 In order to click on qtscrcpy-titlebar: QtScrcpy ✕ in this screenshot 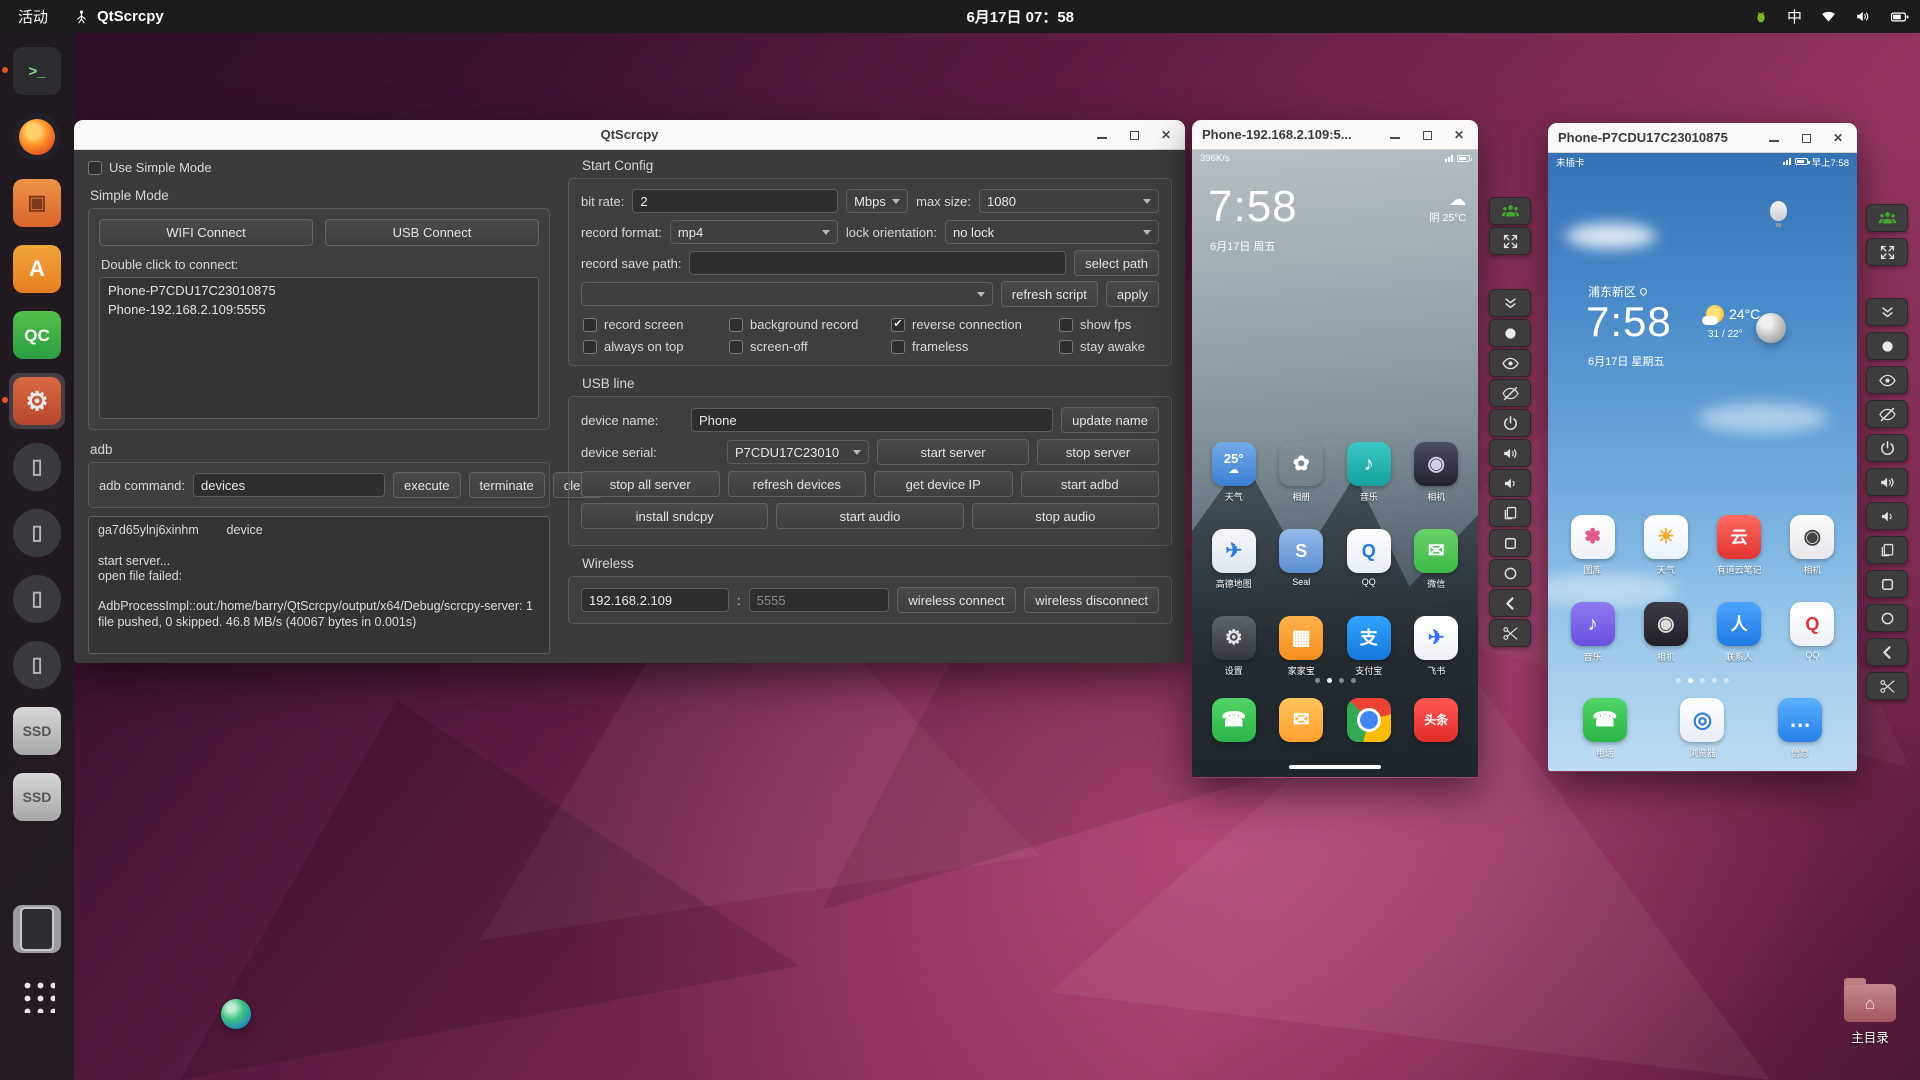, I will do `click(629, 135)`.